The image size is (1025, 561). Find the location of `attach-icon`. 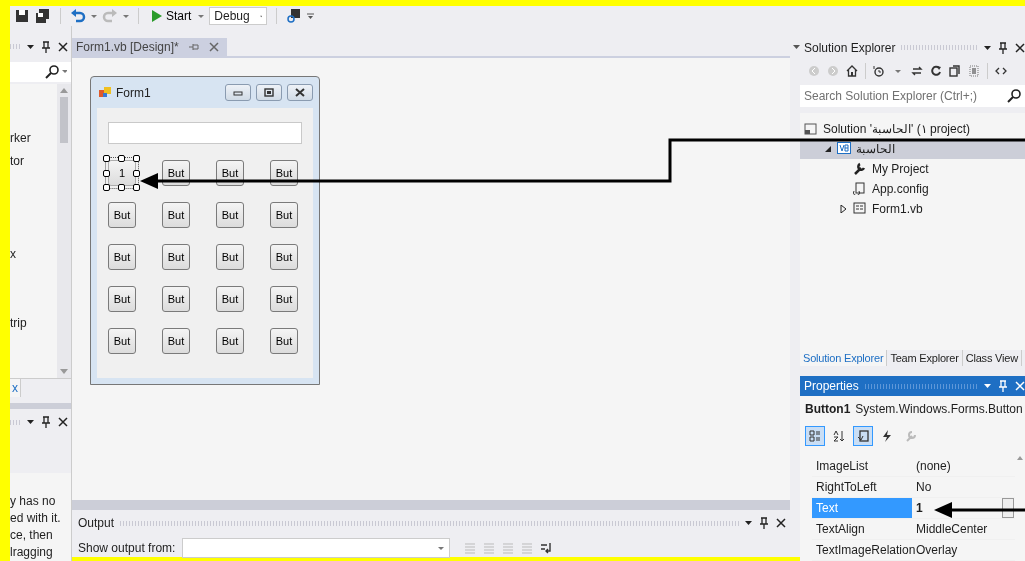

attach-icon is located at coordinates (294, 16).